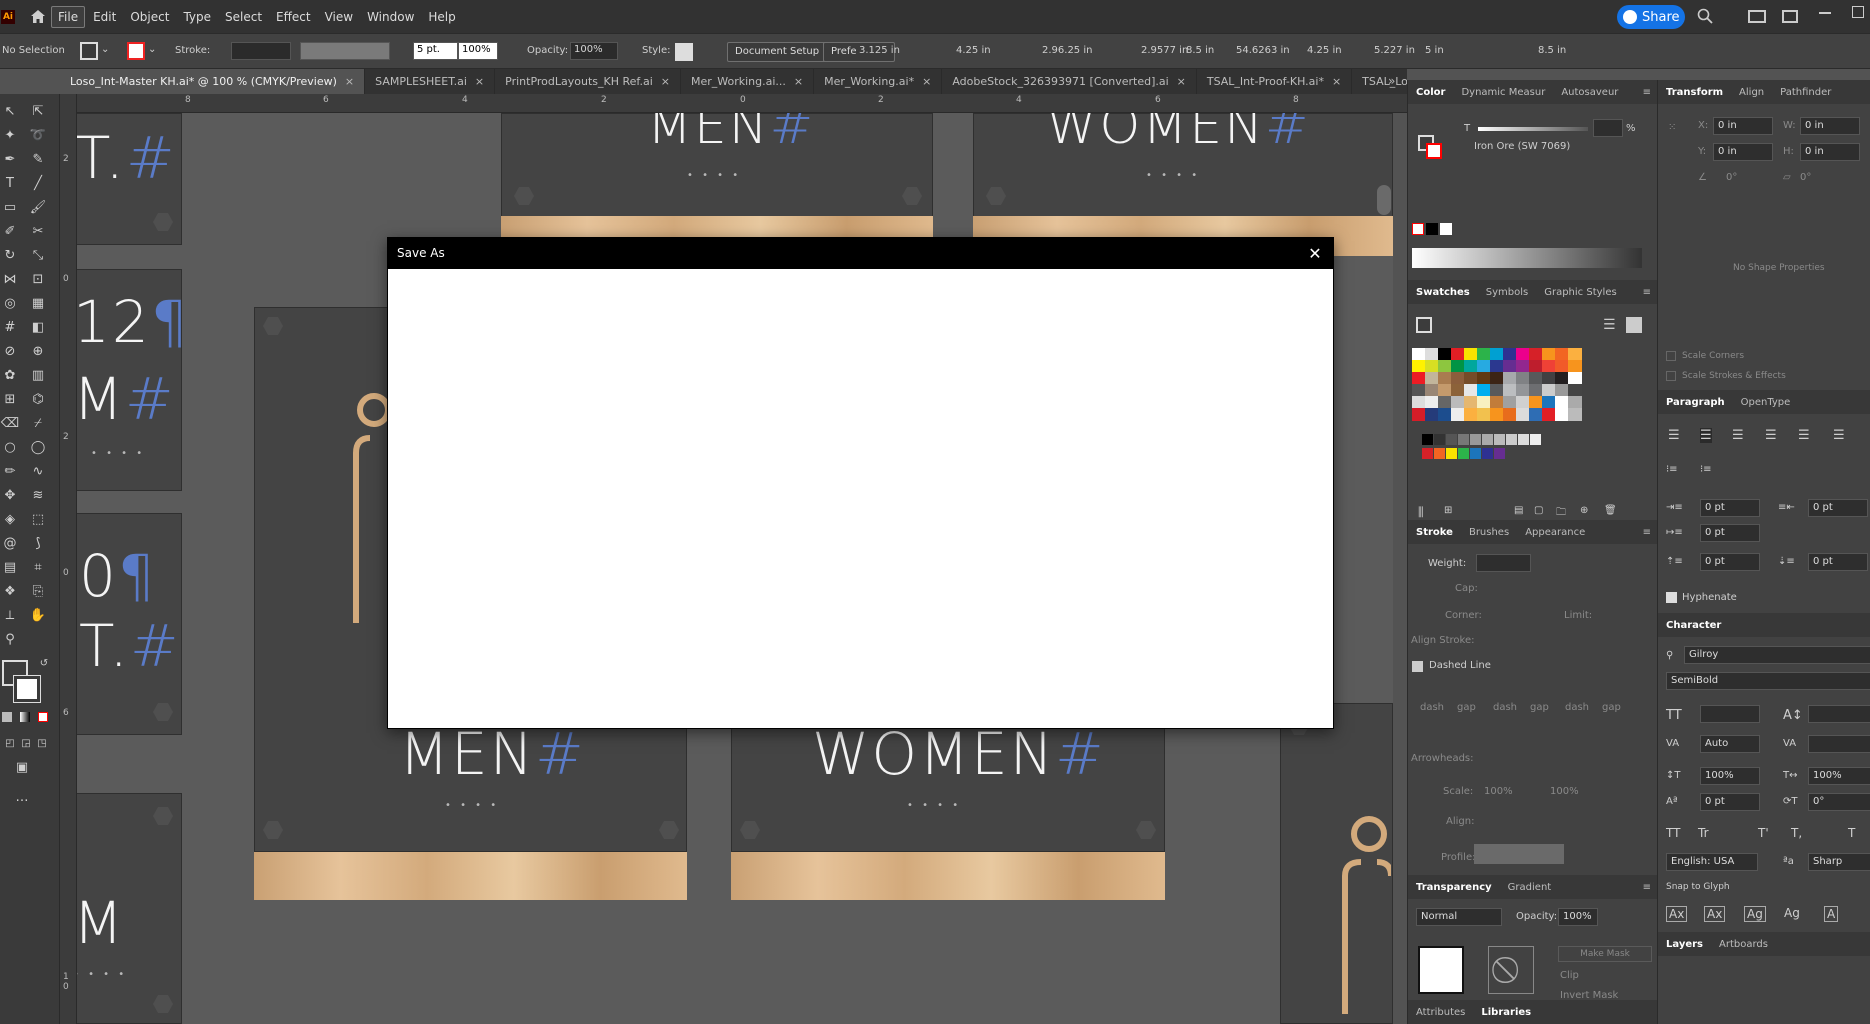 This screenshot has height=1024, width=1870. Describe the element at coordinates (1839, 714) in the screenshot. I see `leading-field` at that location.